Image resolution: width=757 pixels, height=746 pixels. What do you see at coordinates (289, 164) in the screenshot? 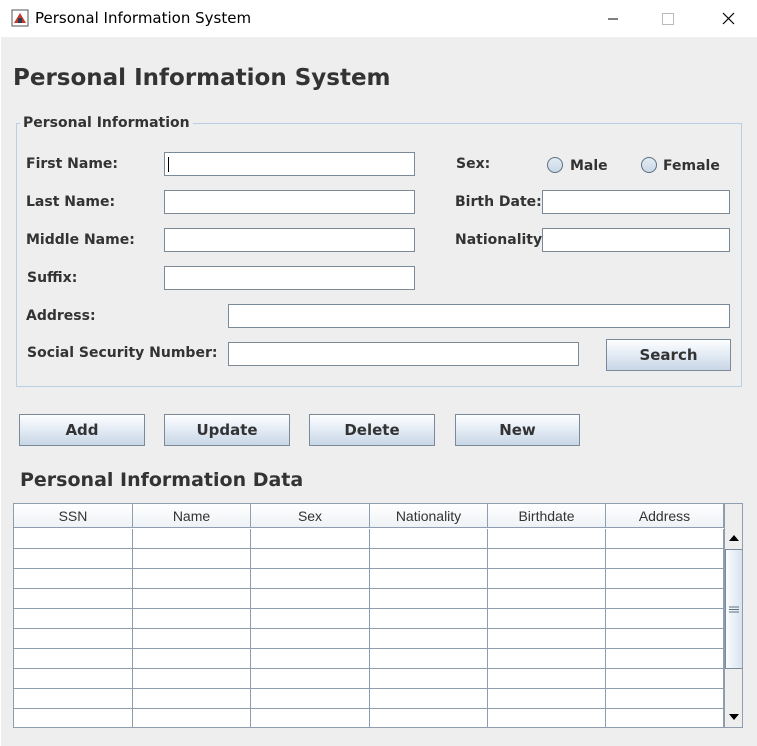
I see `first-name-field` at bounding box center [289, 164].